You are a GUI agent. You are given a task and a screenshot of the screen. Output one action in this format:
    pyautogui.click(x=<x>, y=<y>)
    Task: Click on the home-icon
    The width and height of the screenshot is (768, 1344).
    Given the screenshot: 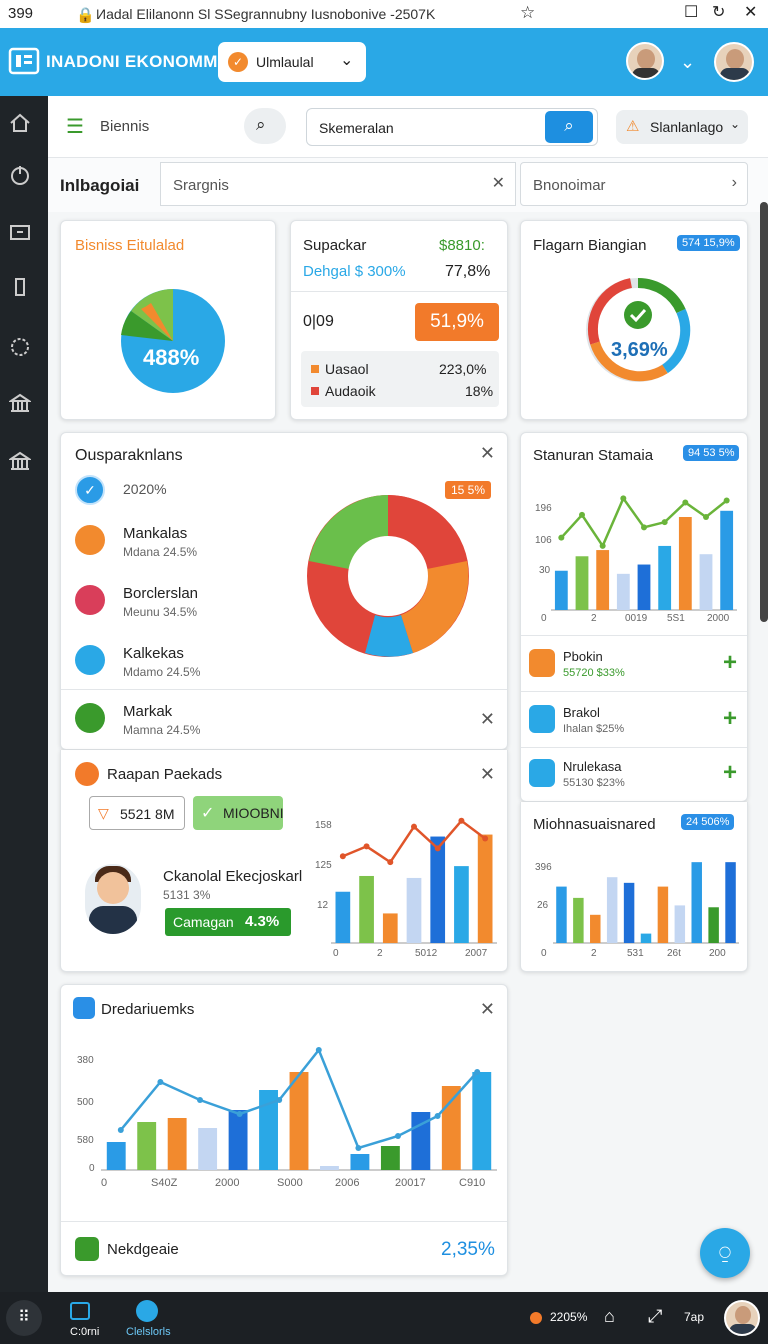 What is the action you would take?
    pyautogui.click(x=20, y=123)
    